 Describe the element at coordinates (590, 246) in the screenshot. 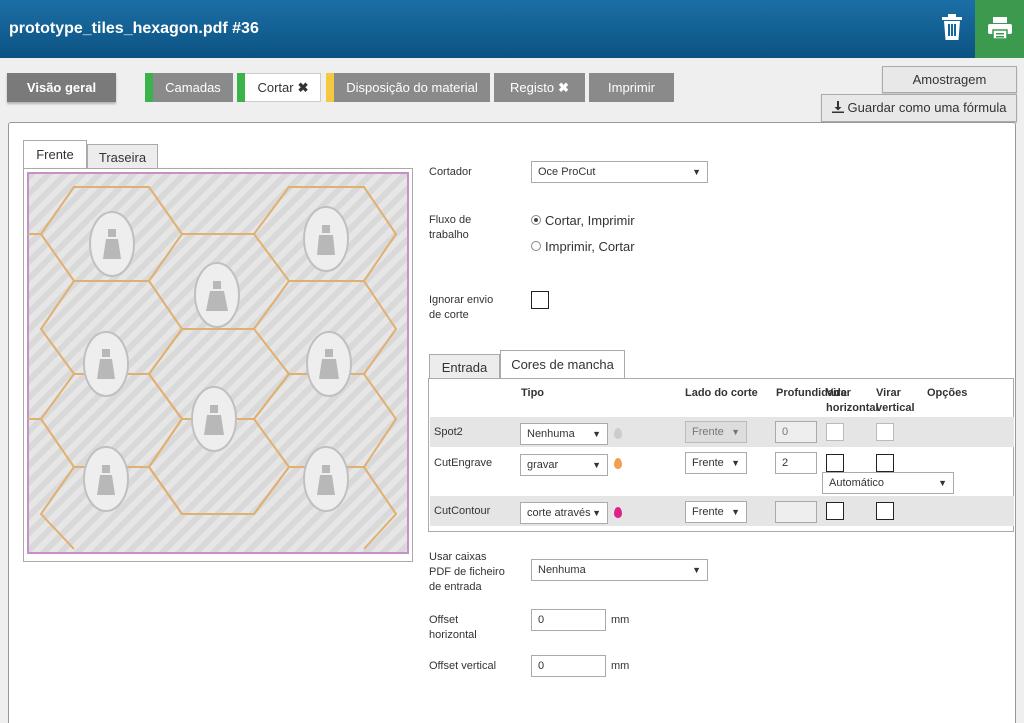

I see `workflow-option-print-cut: Imprimir, Cortar` at that location.